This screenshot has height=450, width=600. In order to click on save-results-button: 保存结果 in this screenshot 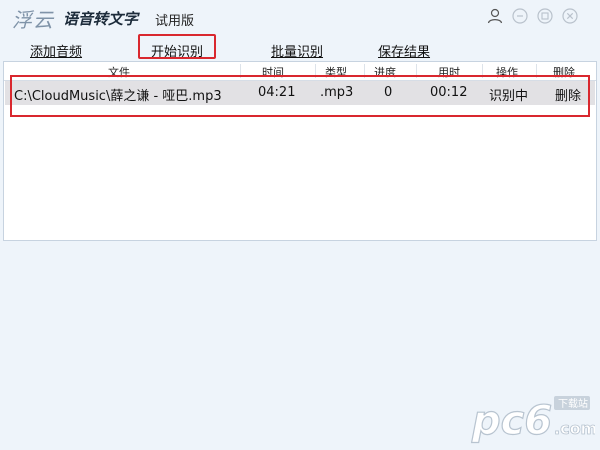, I will do `click(404, 50)`.